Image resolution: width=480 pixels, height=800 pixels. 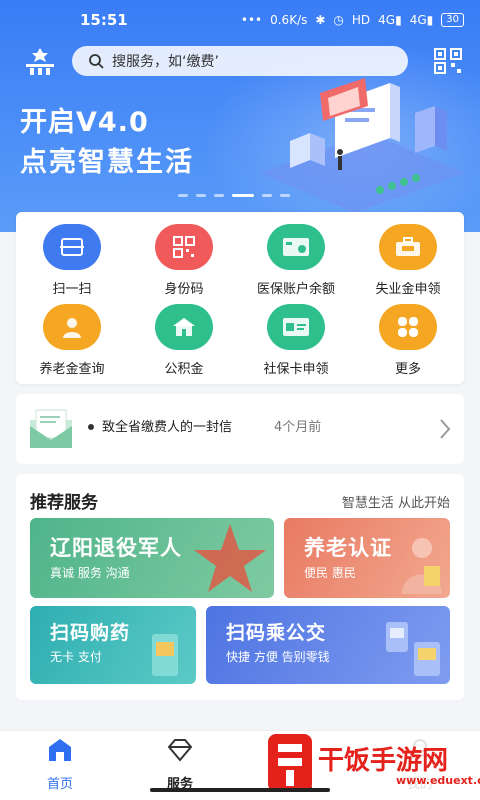 I want to click on tile-scan-medicine: 扫码购药 无卡 支付, so click(x=113, y=645).